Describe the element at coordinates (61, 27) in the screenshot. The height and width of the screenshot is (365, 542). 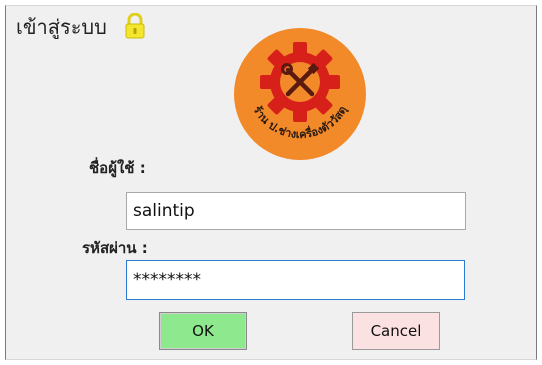
I see `dialog-title: เข้าสู่ระบบ` at that location.